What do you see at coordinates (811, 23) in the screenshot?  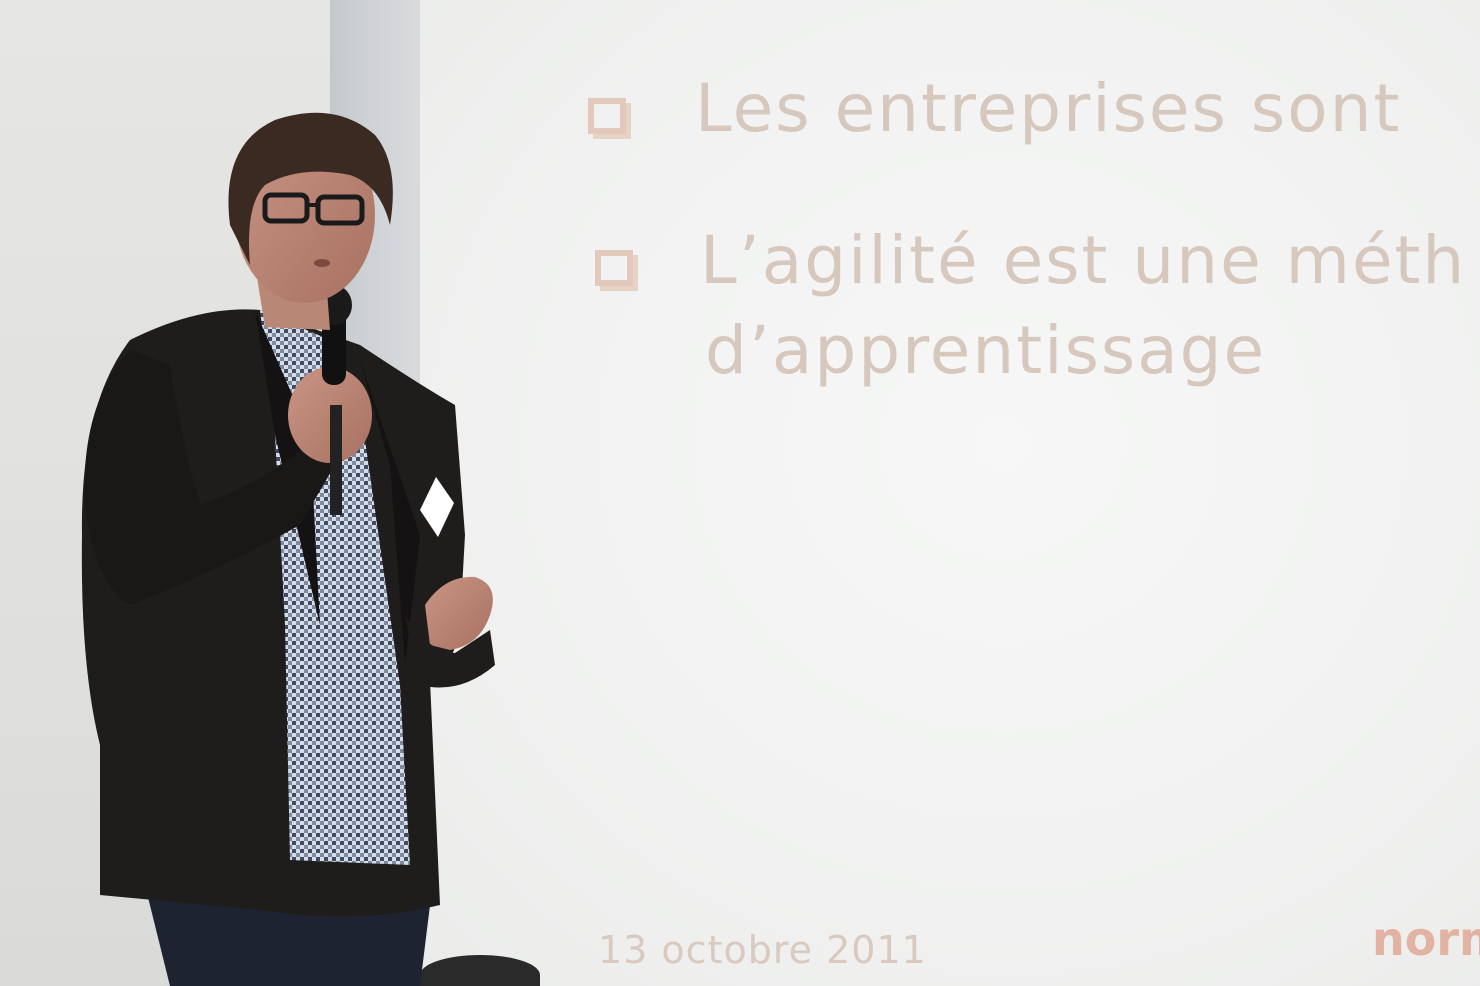 I see `slide-top-cutoff-text` at bounding box center [811, 23].